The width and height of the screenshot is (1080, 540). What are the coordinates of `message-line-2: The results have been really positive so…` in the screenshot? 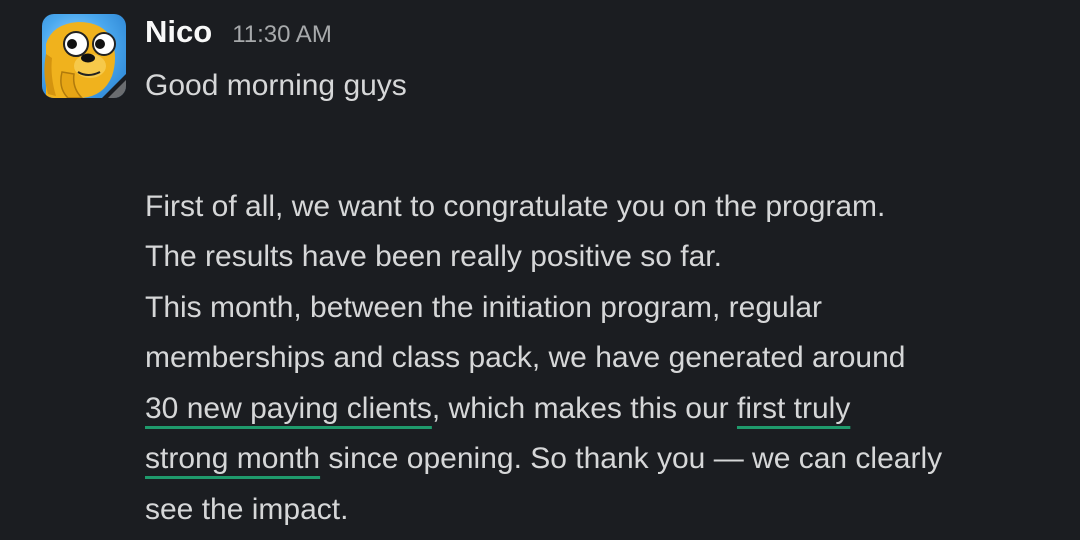 It's located at (433, 256).